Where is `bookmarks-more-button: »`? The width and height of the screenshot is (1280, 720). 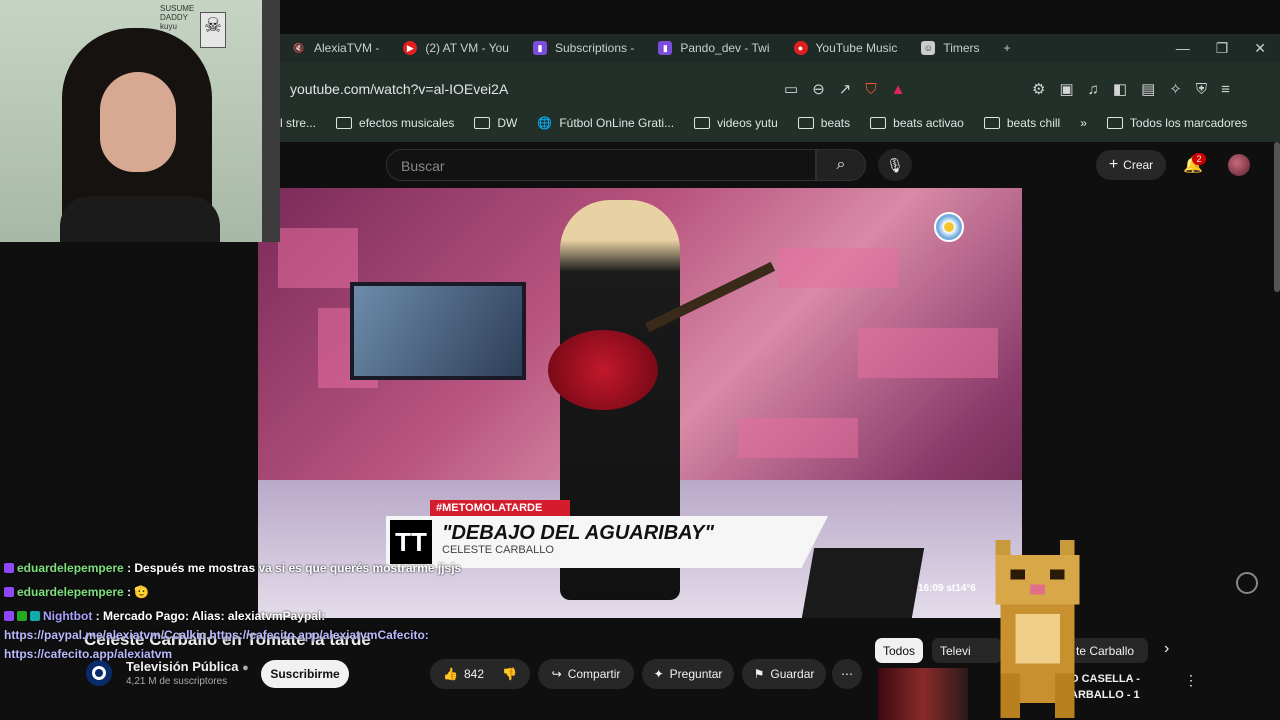 bookmarks-more-button: » is located at coordinates (1083, 123).